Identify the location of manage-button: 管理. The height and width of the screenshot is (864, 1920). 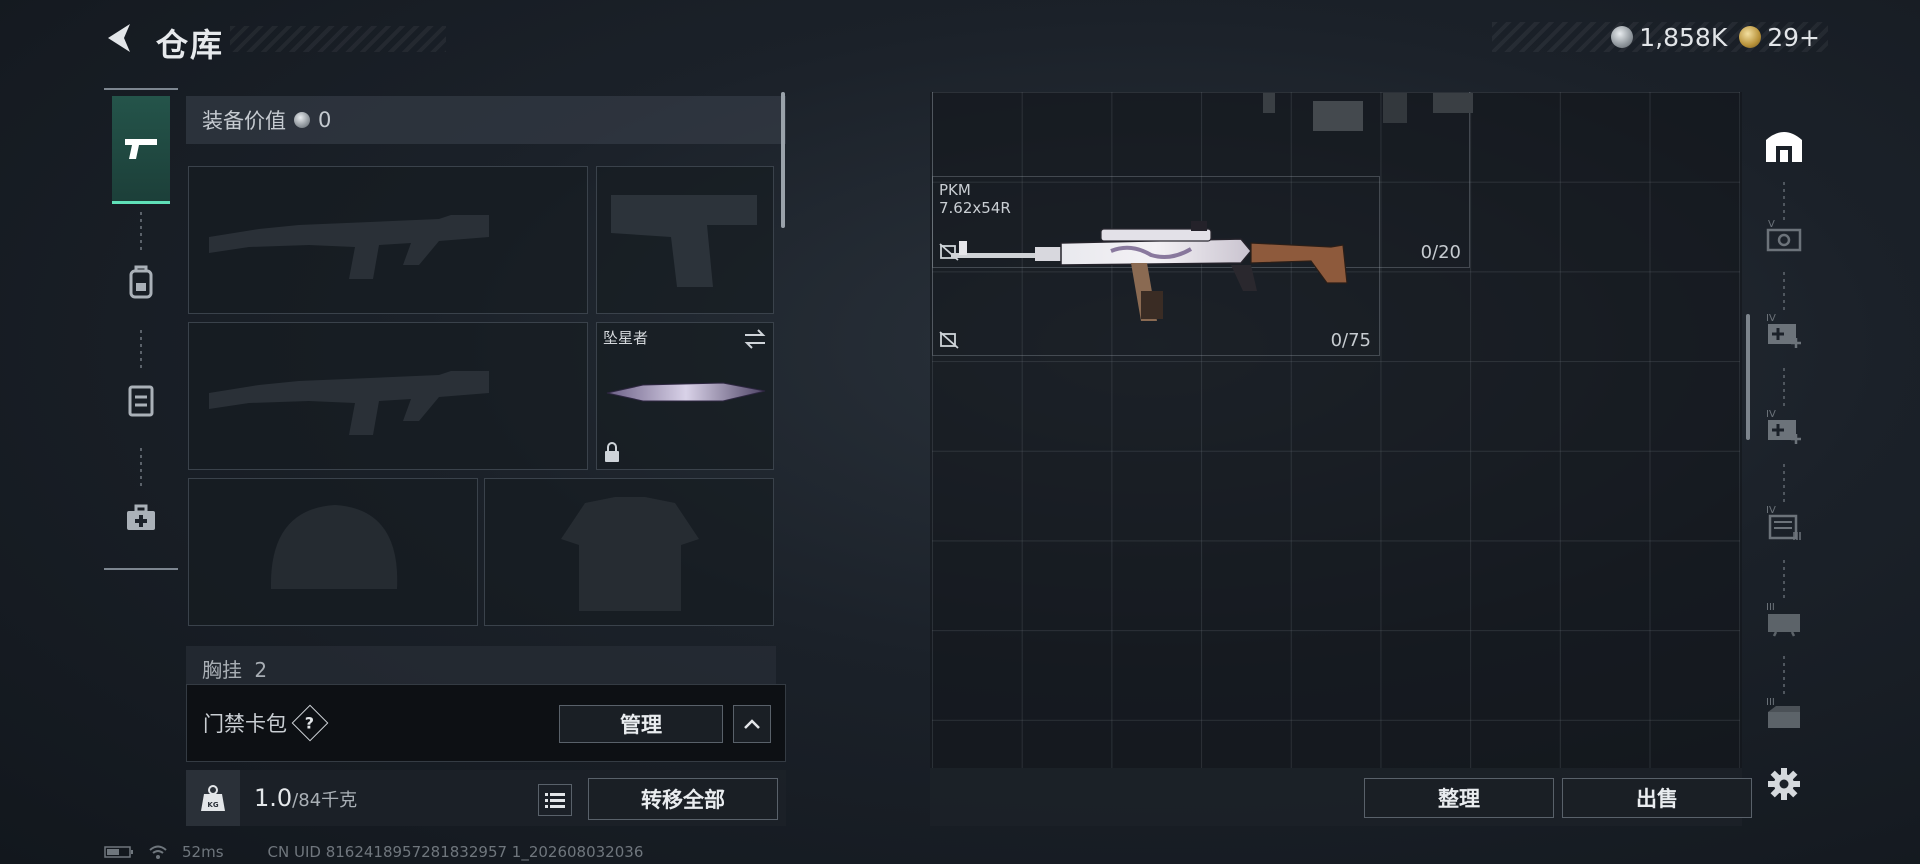
(641, 724).